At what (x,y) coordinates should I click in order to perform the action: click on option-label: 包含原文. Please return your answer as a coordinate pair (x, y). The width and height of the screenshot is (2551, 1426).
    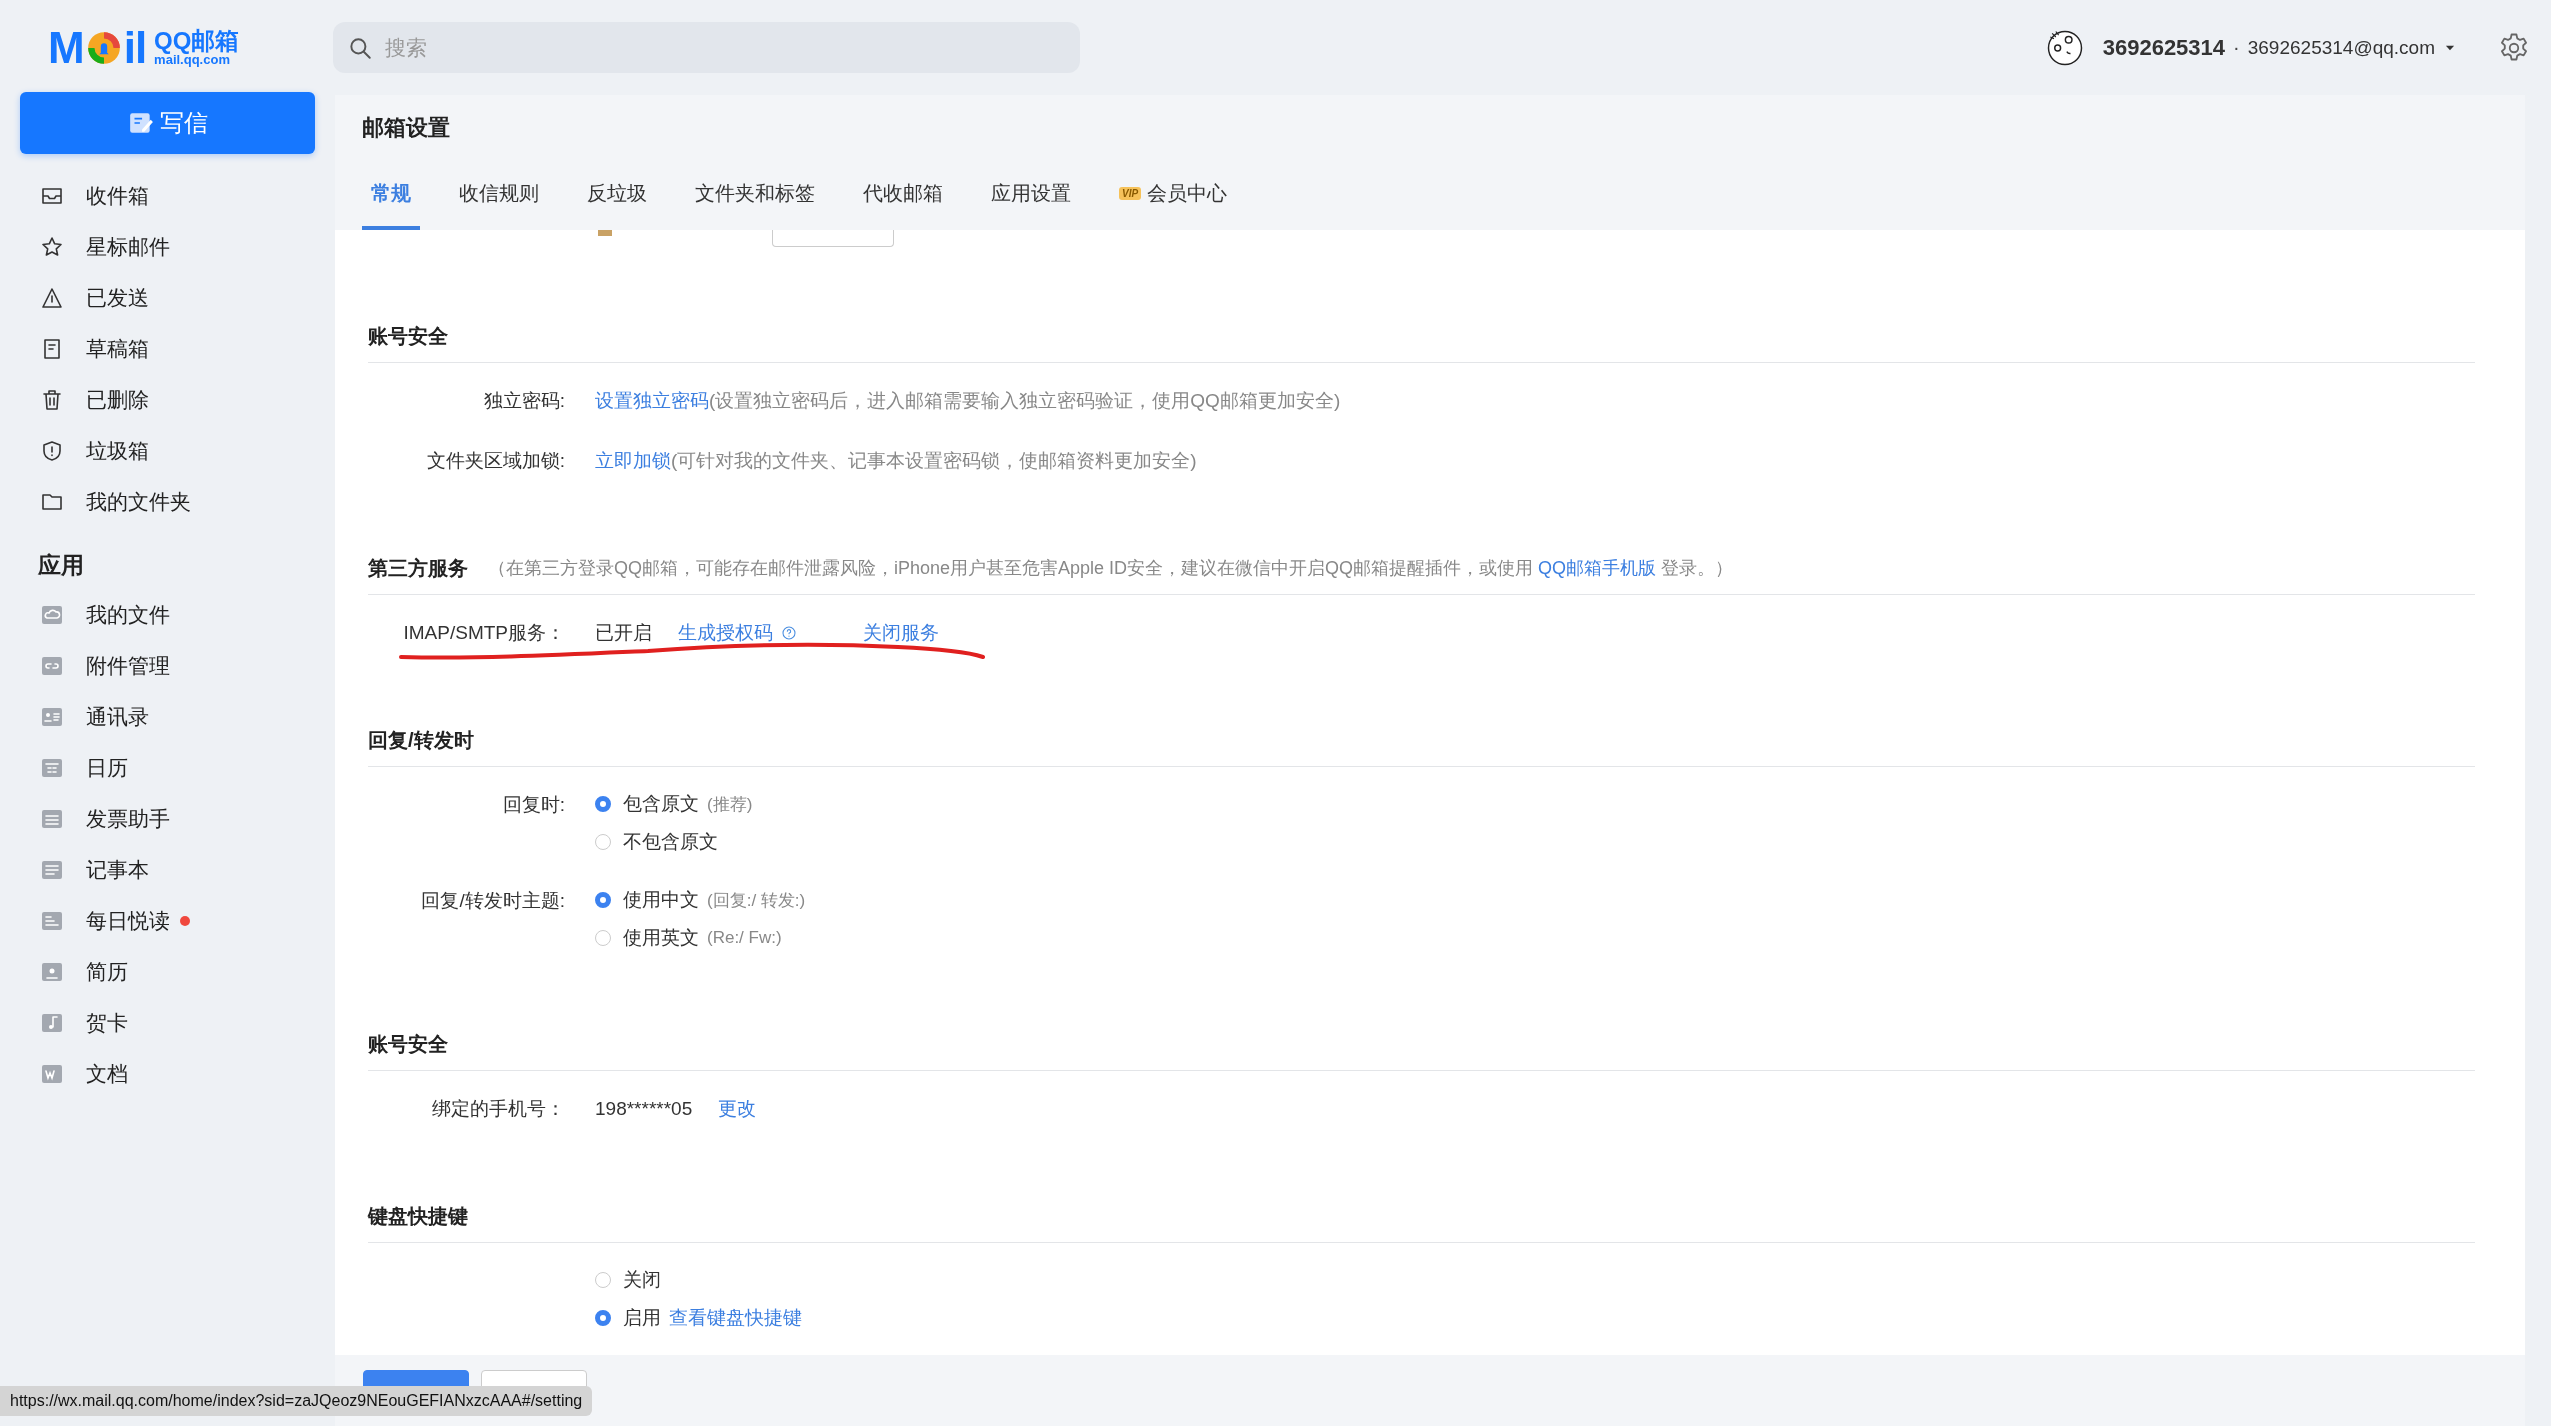
    Looking at the image, I should click on (661, 804).